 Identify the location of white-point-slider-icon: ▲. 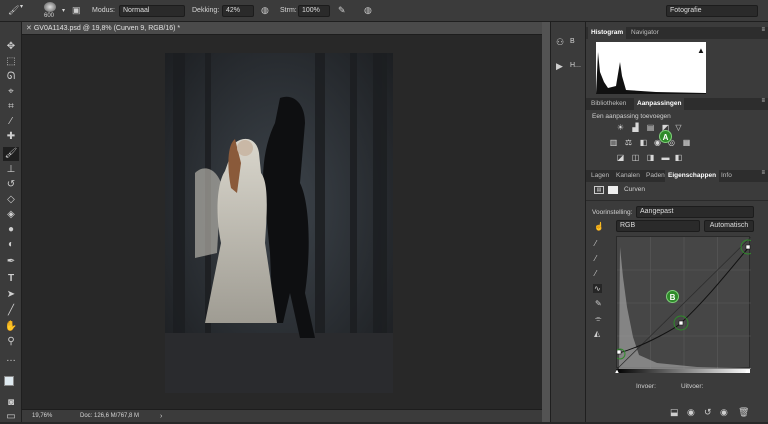
(747, 372).